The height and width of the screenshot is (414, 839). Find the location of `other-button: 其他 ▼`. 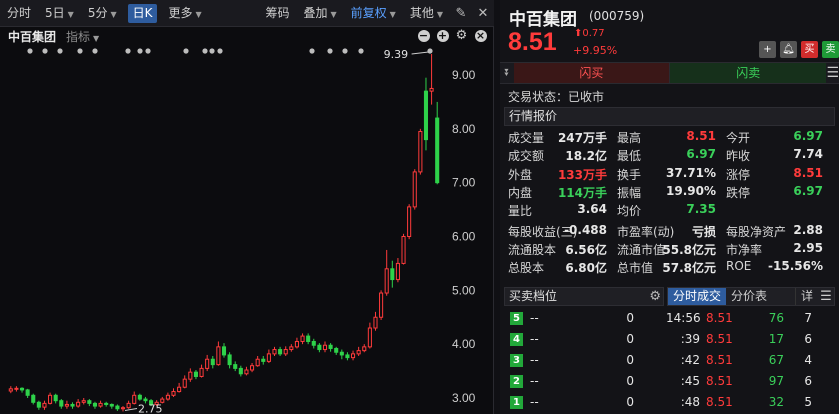

other-button: 其他 ▼ is located at coordinates (426, 13).